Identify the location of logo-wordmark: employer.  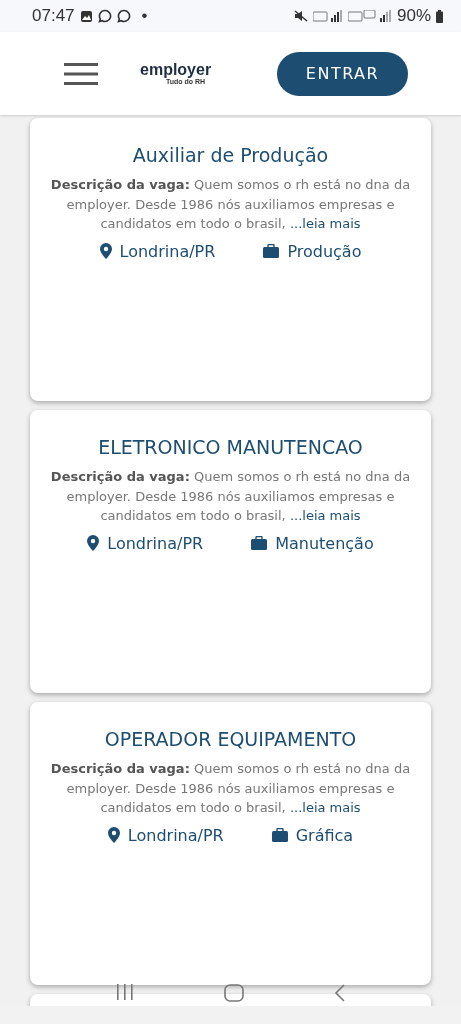
(176, 70).